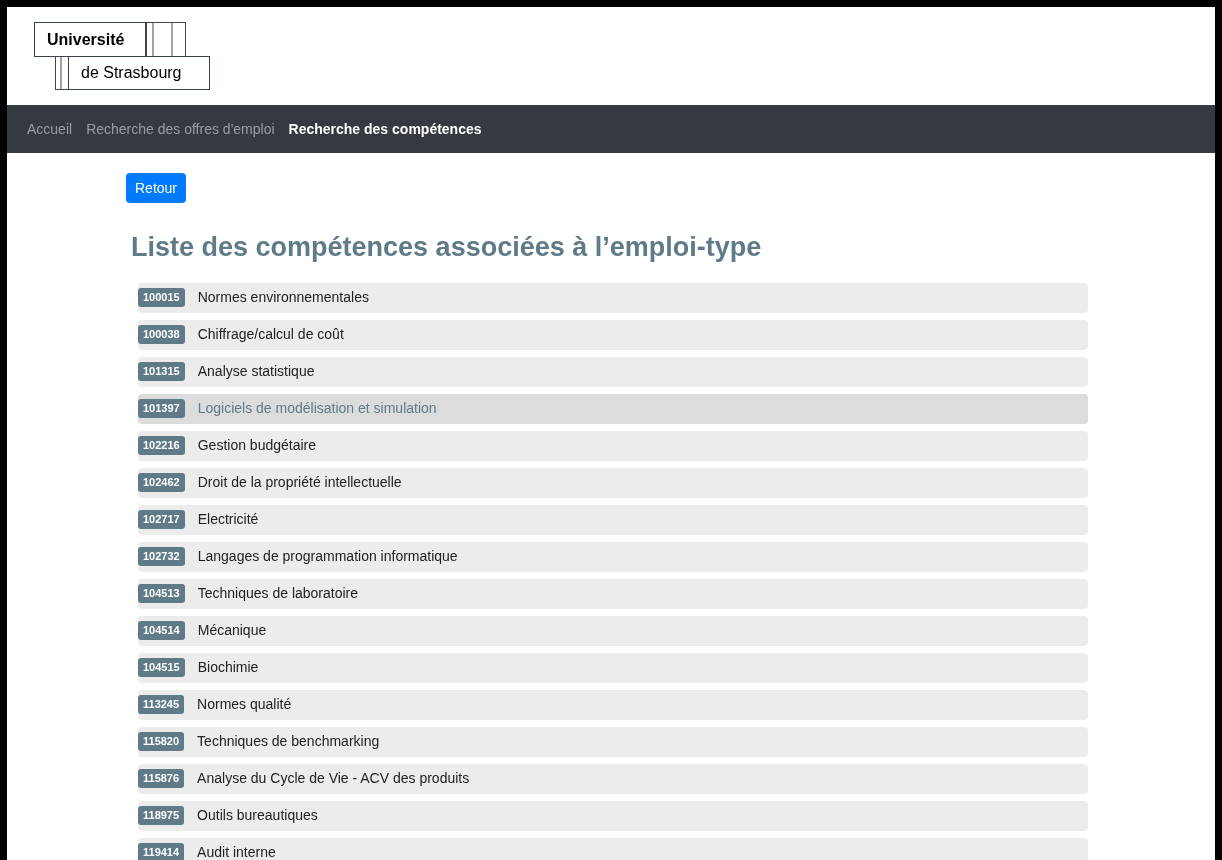  What do you see at coordinates (161, 297) in the screenshot?
I see `code-badge: 100015` at bounding box center [161, 297].